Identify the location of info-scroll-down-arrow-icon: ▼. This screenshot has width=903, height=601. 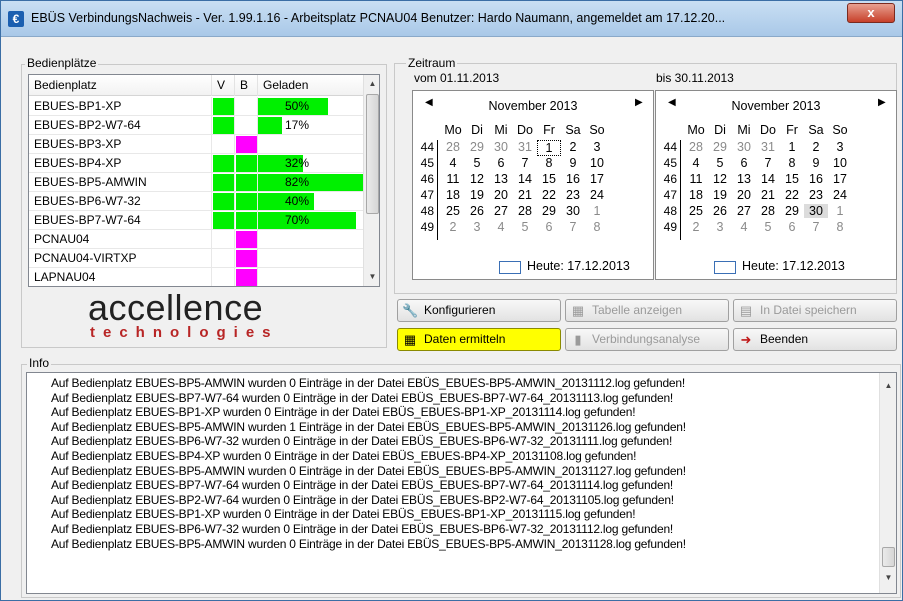
(888, 577).